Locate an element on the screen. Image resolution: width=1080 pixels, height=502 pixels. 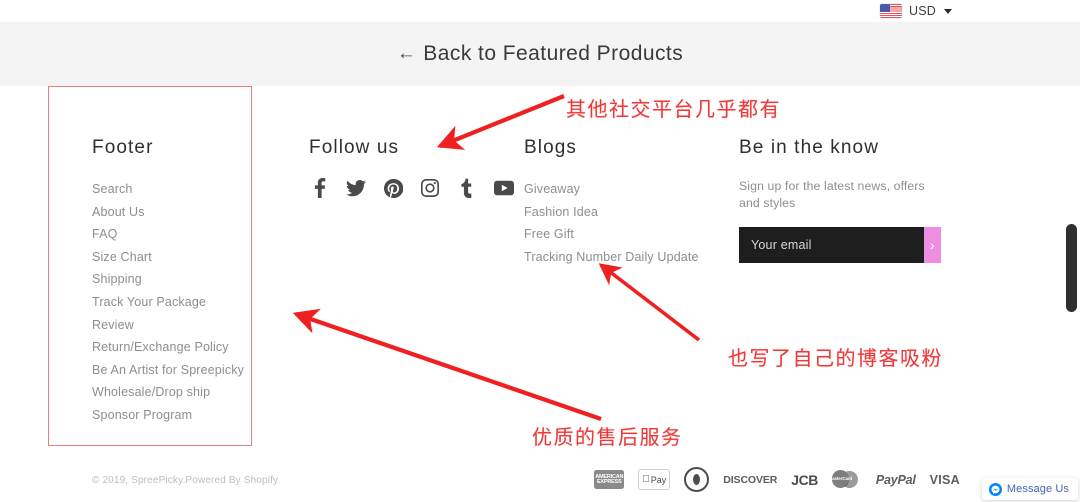
instagram-icon is located at coordinates (430, 188).